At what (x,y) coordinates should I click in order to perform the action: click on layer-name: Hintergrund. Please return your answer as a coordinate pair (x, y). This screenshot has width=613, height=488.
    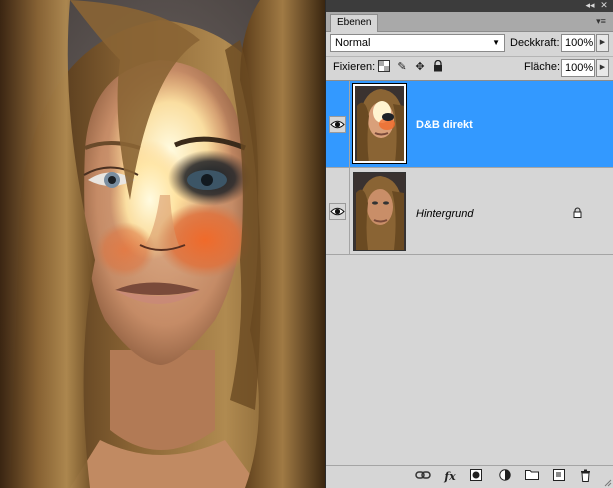
    Looking at the image, I should click on (444, 214).